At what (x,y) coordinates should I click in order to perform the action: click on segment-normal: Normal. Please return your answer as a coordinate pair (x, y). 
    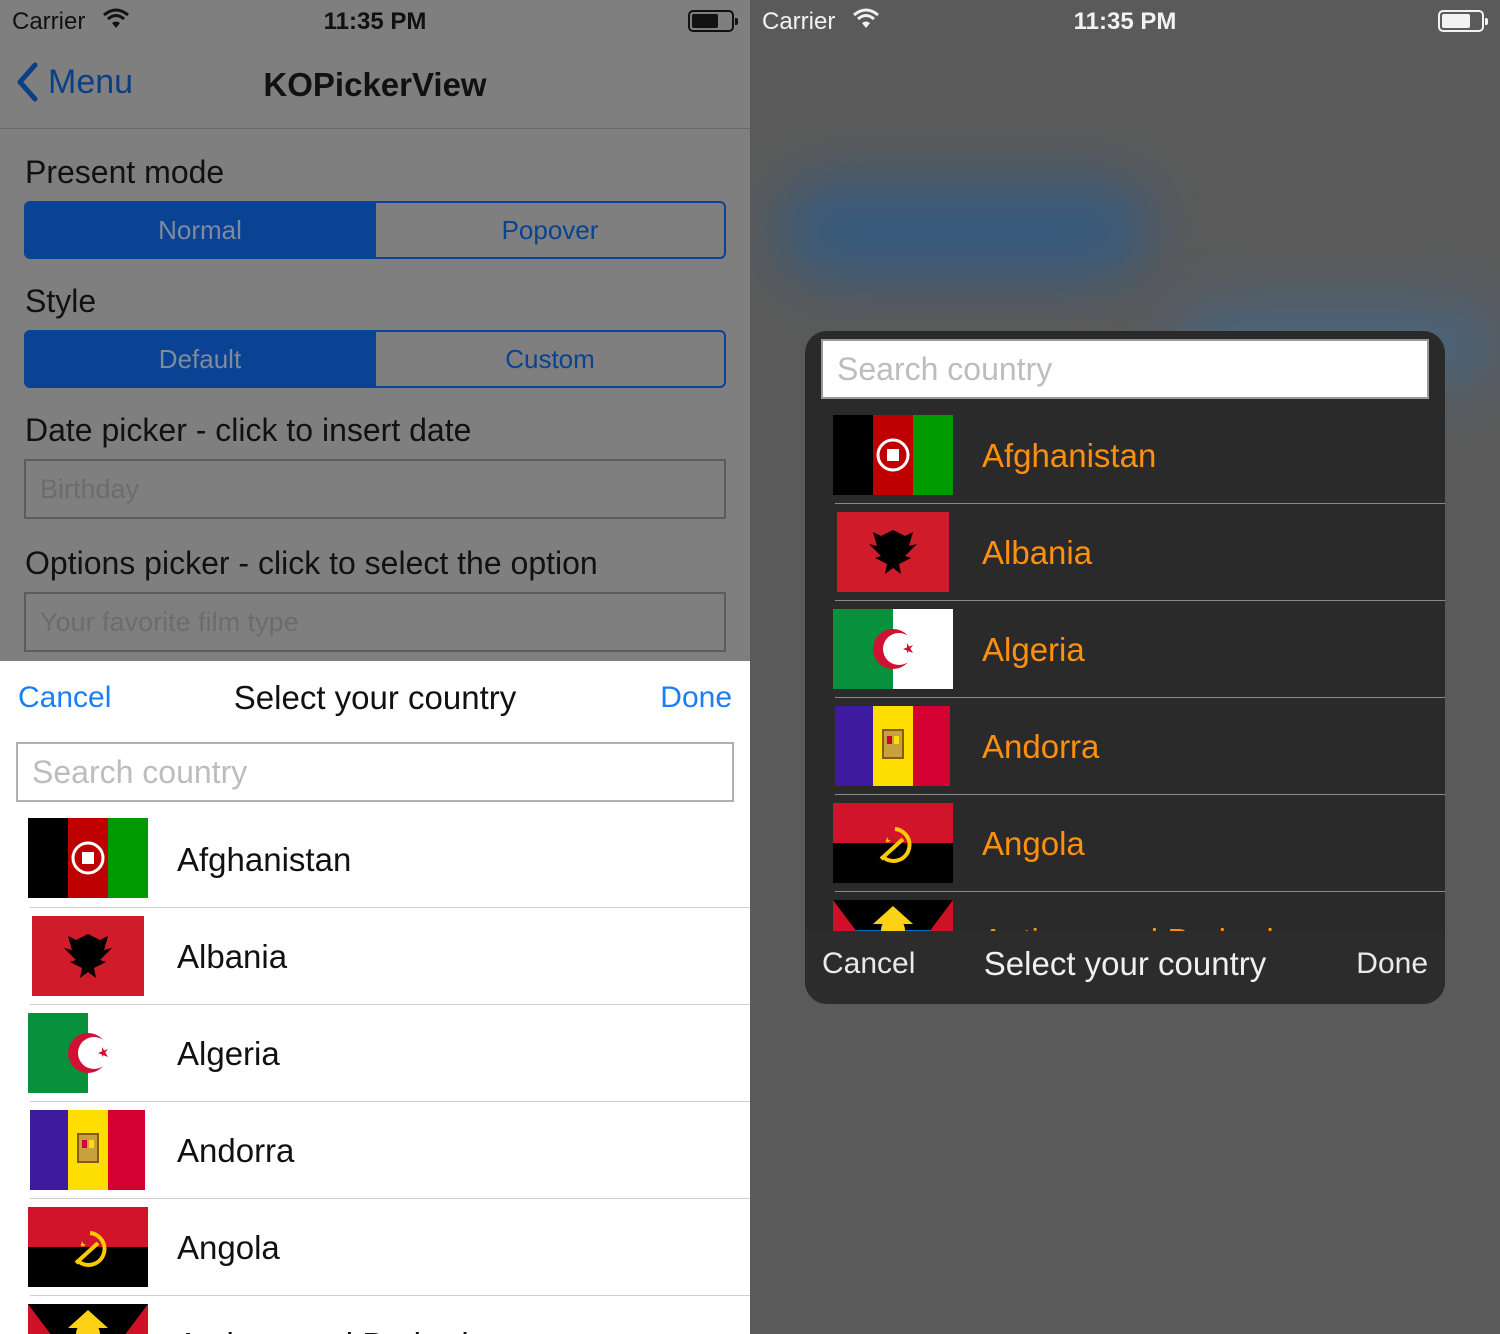
    Looking at the image, I should click on (200, 230).